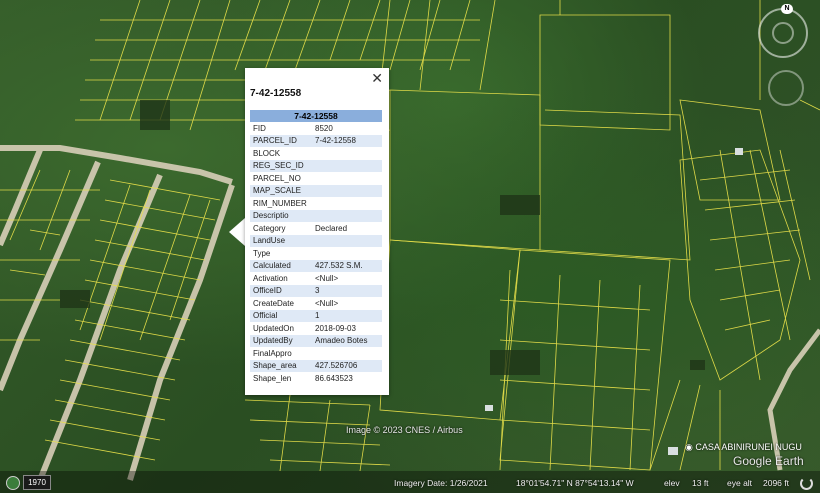  I want to click on attribute-value: 427.532 S.M., so click(347, 265).